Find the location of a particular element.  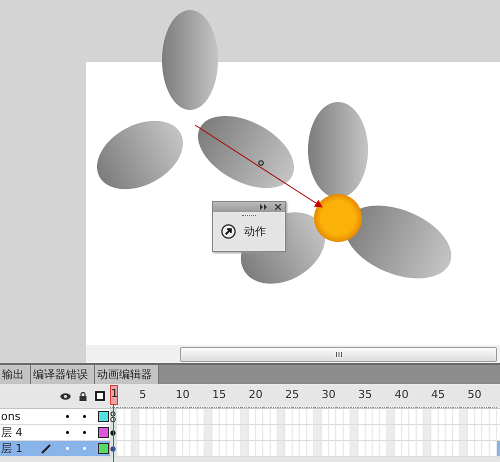

horizontal-scrollbar is located at coordinates (338, 354).